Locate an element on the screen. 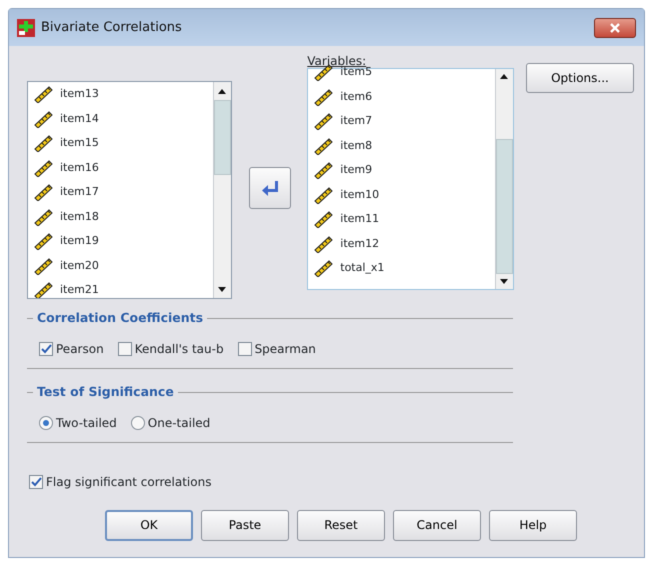 The image size is (649, 563). list-item: item20 is located at coordinates (123, 266).